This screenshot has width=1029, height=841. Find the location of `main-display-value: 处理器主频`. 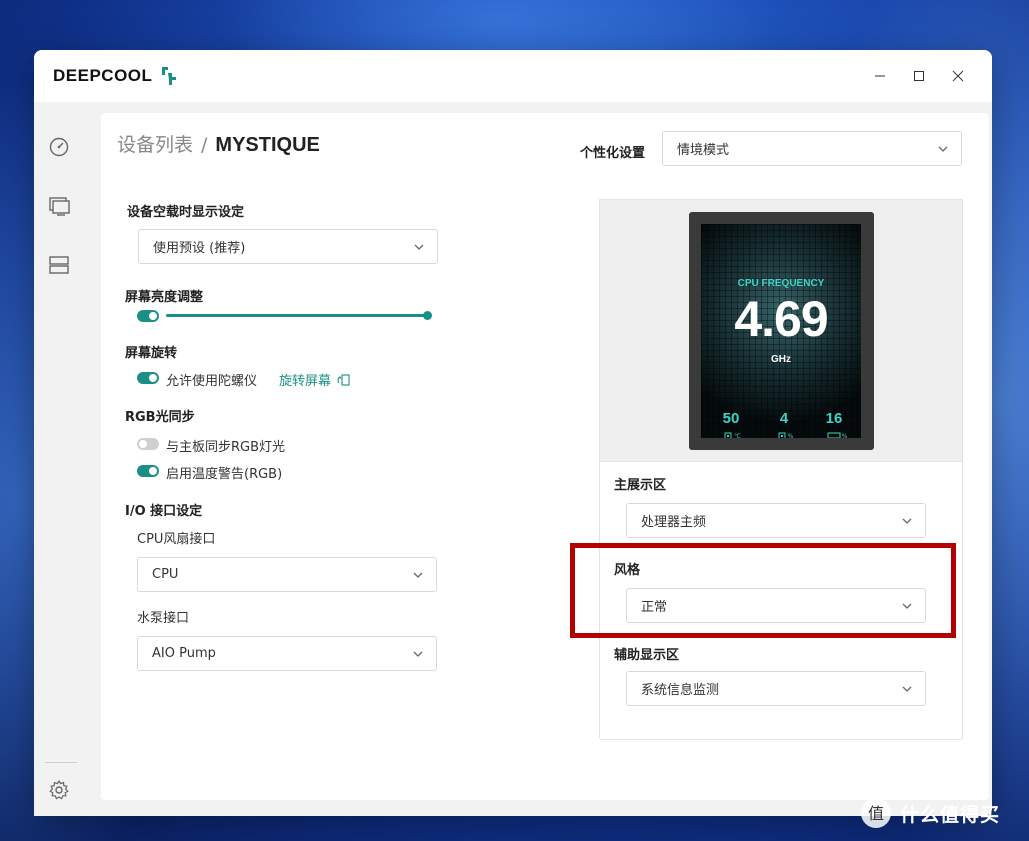

main-display-value: 处理器主频 is located at coordinates (674, 522).